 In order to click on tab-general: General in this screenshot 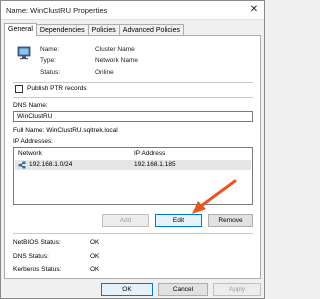, I will do `click(20, 29)`.